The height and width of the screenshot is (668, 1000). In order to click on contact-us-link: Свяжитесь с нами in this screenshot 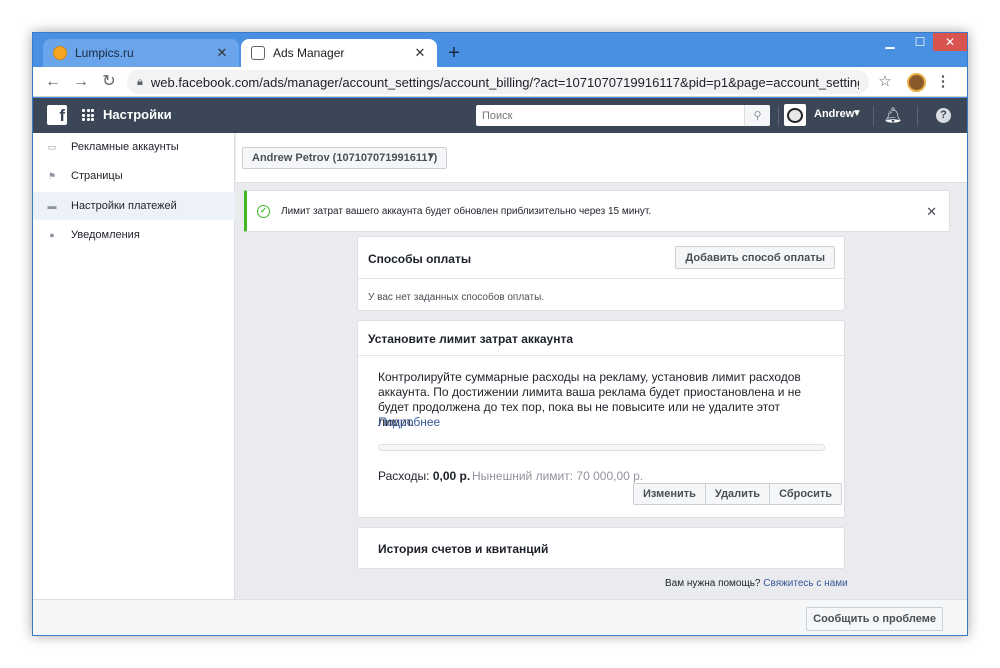, I will do `click(805, 583)`.